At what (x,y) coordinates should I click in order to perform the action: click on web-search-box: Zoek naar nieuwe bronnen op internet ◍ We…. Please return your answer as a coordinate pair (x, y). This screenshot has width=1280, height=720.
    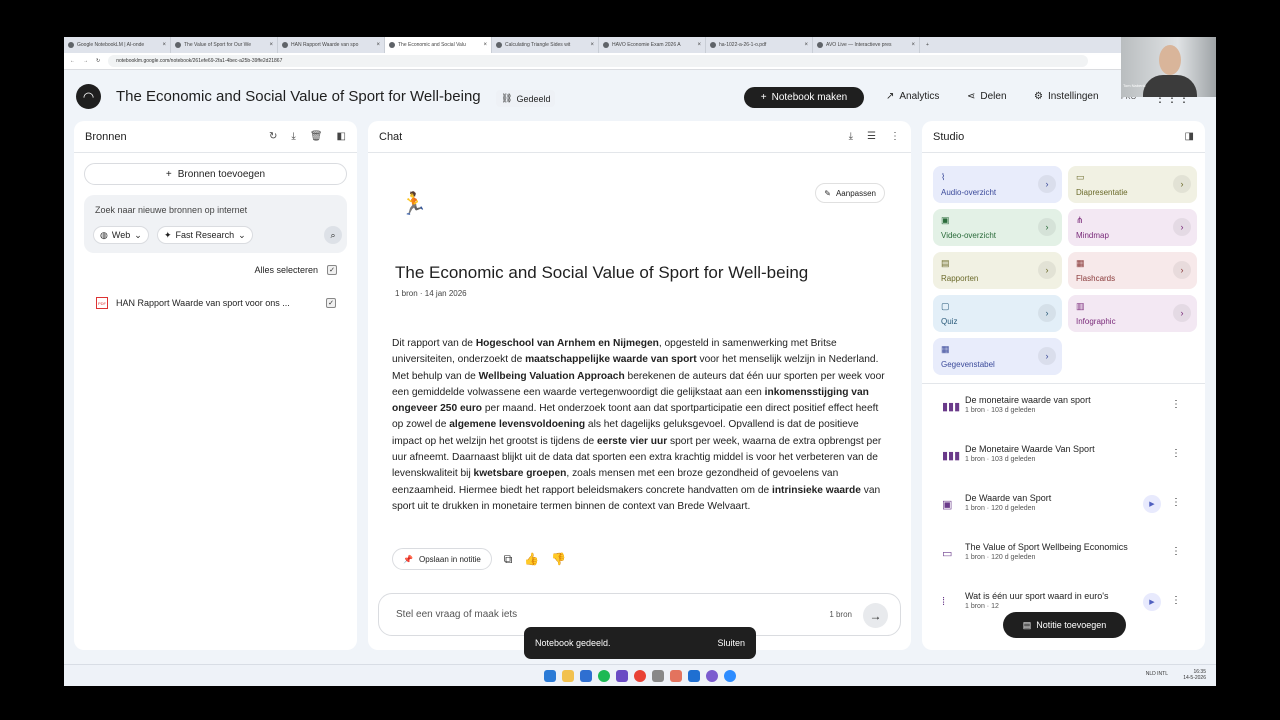
    Looking at the image, I should click on (215, 224).